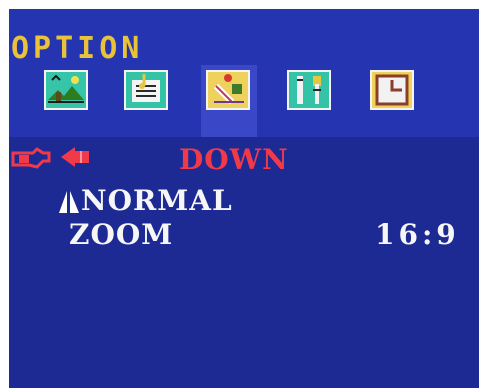 The height and width of the screenshot is (388, 479). What do you see at coordinates (228, 90) in the screenshot?
I see `option-tools-icon` at bounding box center [228, 90].